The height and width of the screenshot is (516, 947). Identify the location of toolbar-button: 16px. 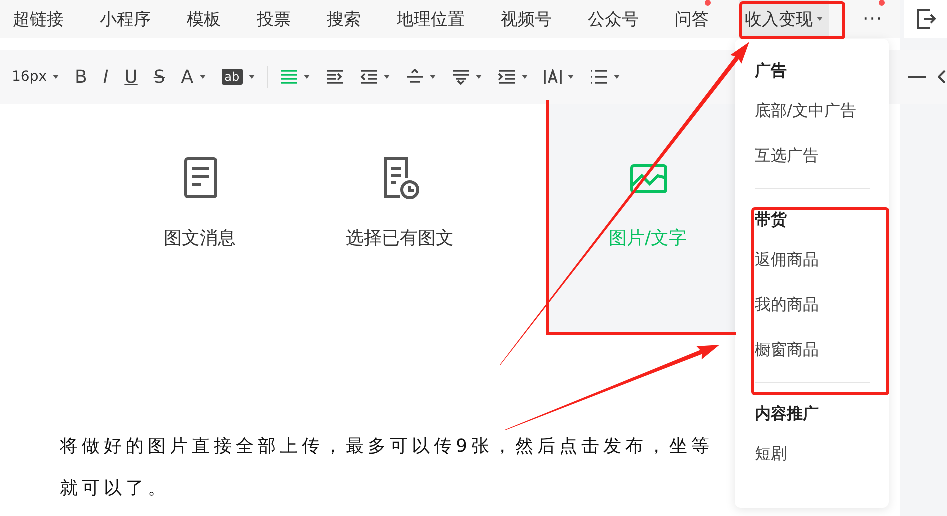
(35, 77).